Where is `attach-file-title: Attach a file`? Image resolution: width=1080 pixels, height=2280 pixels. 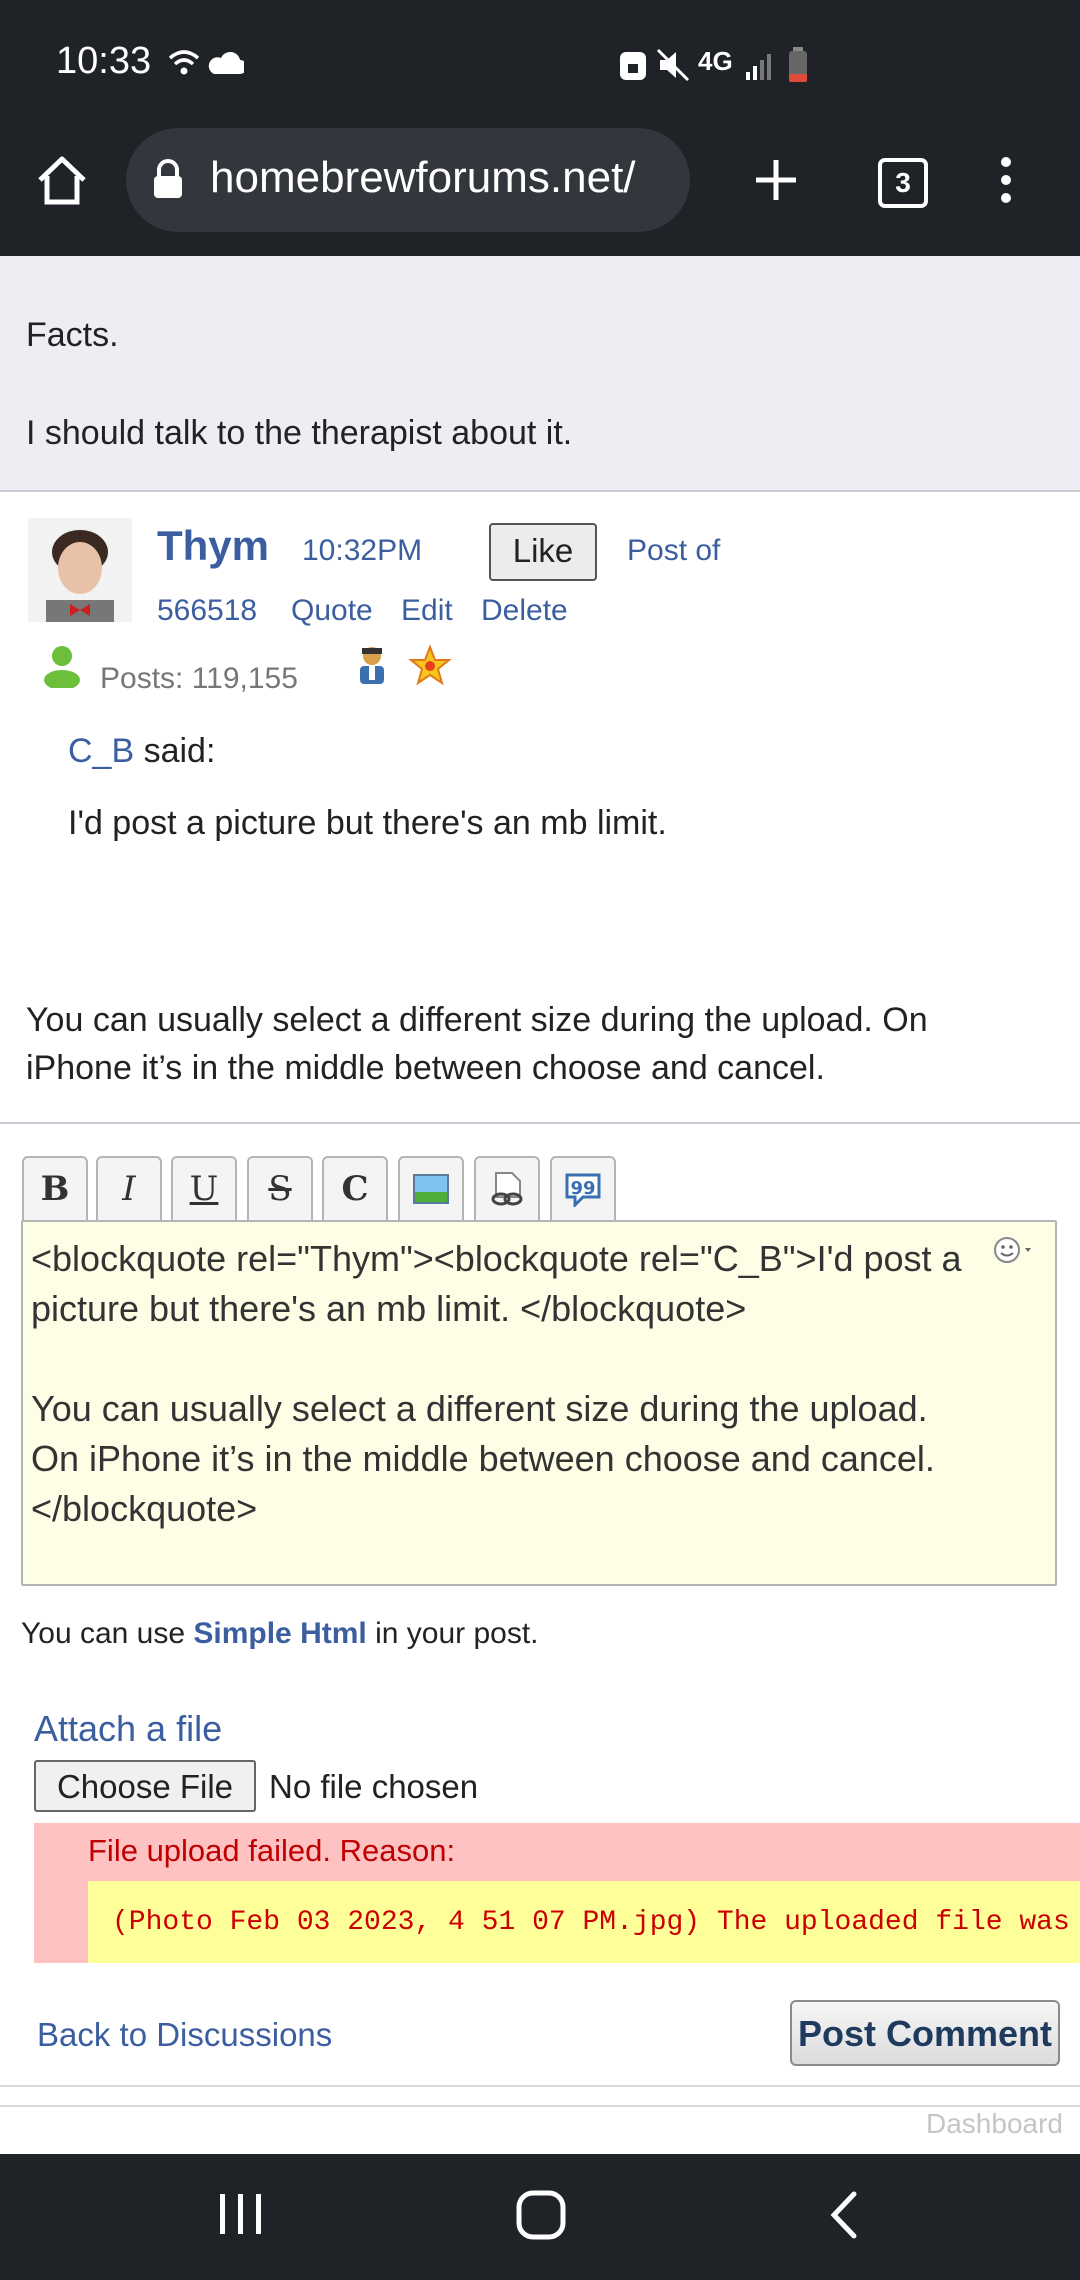 attach-file-title: Attach a file is located at coordinates (128, 1728).